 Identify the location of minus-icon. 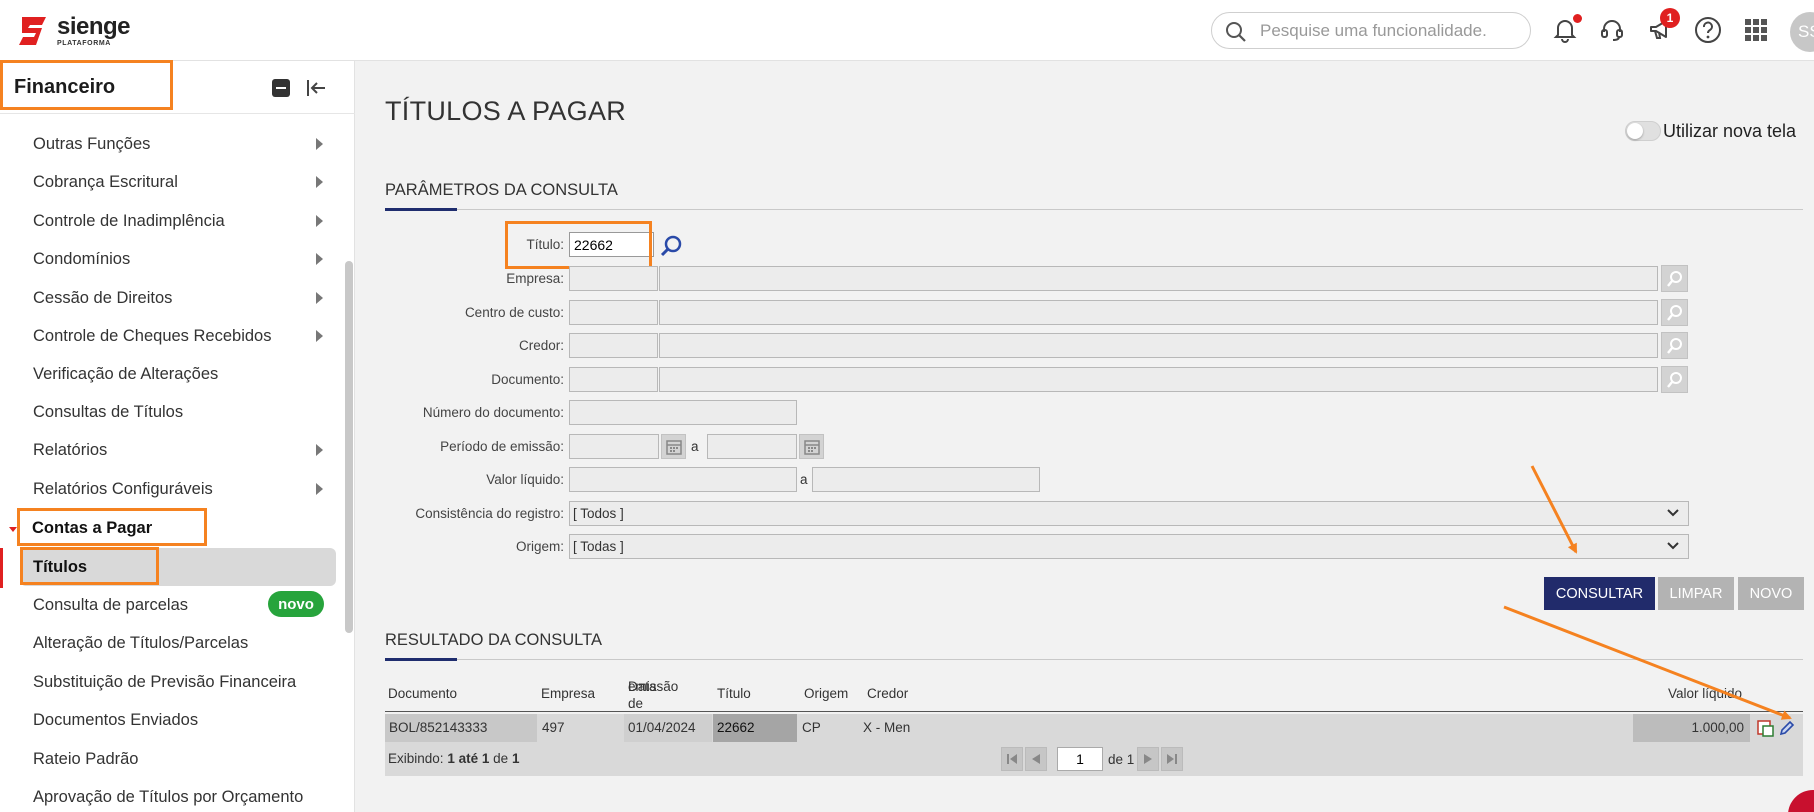
(281, 88).